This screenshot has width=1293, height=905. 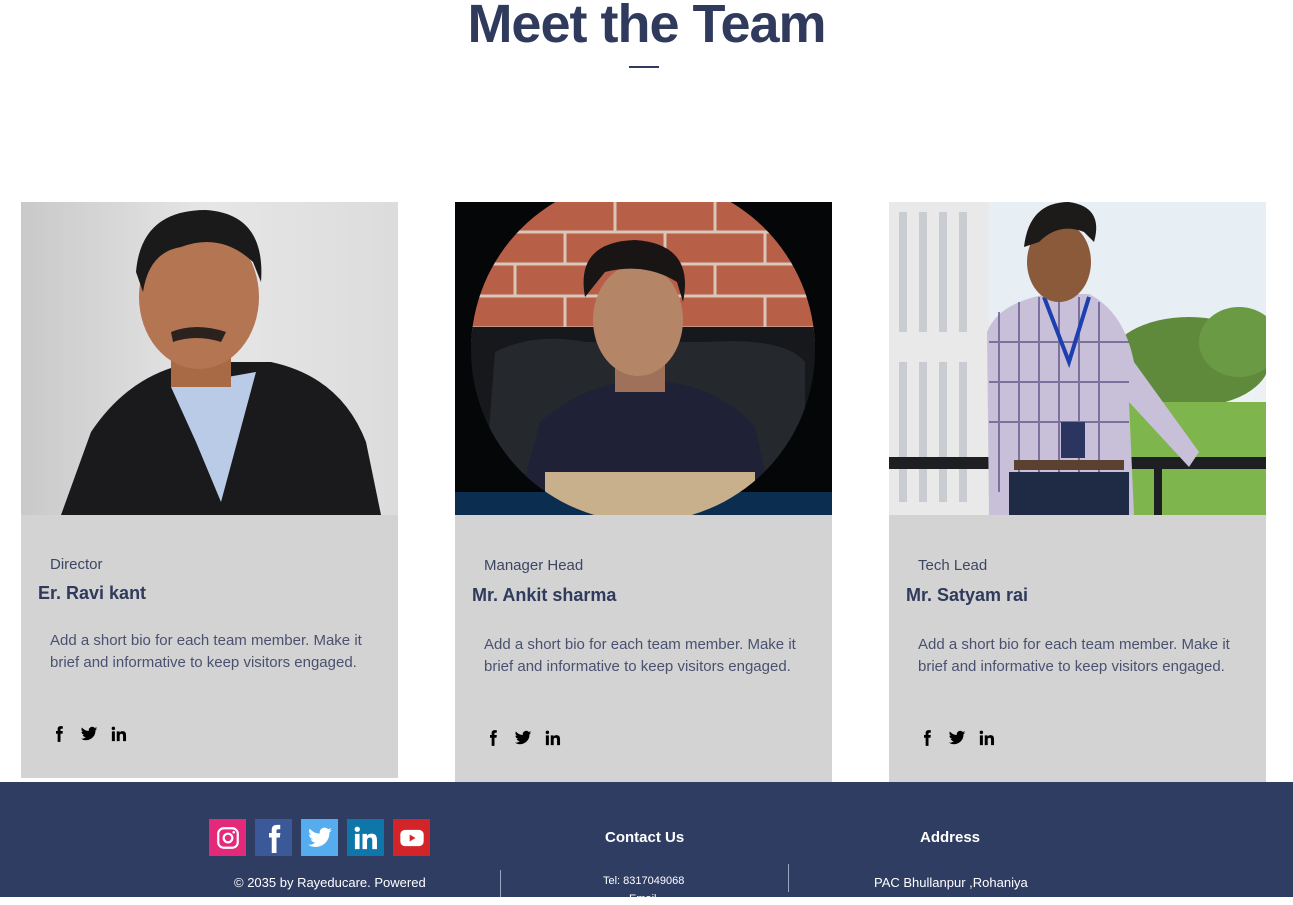 What do you see at coordinates (645, 837) in the screenshot?
I see `contact-heading: Contact Us` at bounding box center [645, 837].